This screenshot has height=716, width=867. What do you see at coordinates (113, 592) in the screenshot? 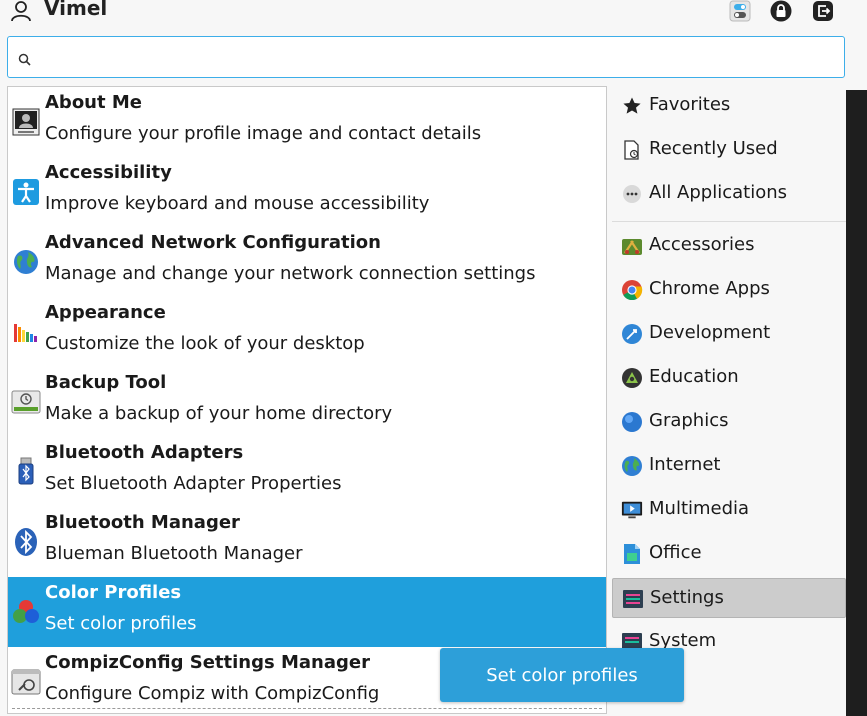
I see `result-title: Color Profiles` at bounding box center [113, 592].